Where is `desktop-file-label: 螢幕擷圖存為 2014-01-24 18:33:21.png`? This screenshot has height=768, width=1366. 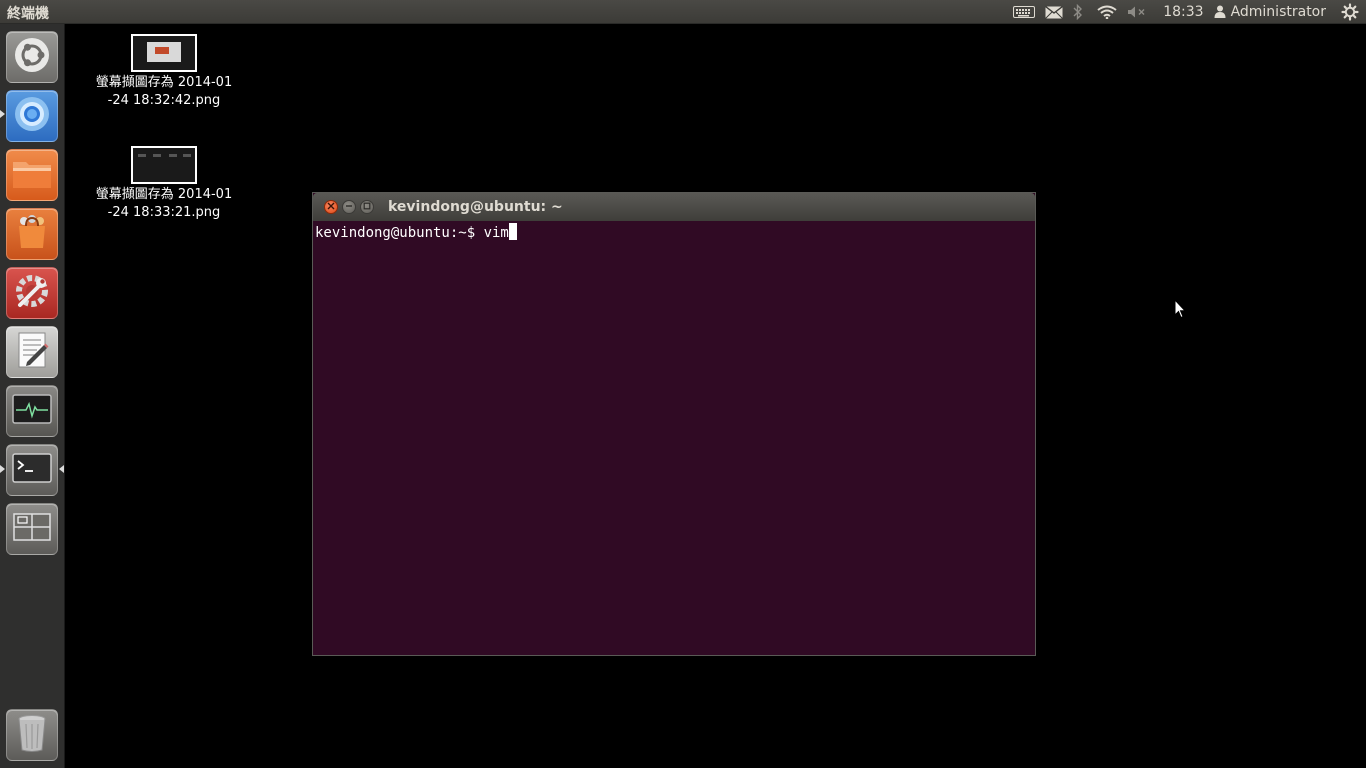
desktop-file-label: 螢幕擷圖存為 2014-01-24 18:33:21.png is located at coordinates (164, 203).